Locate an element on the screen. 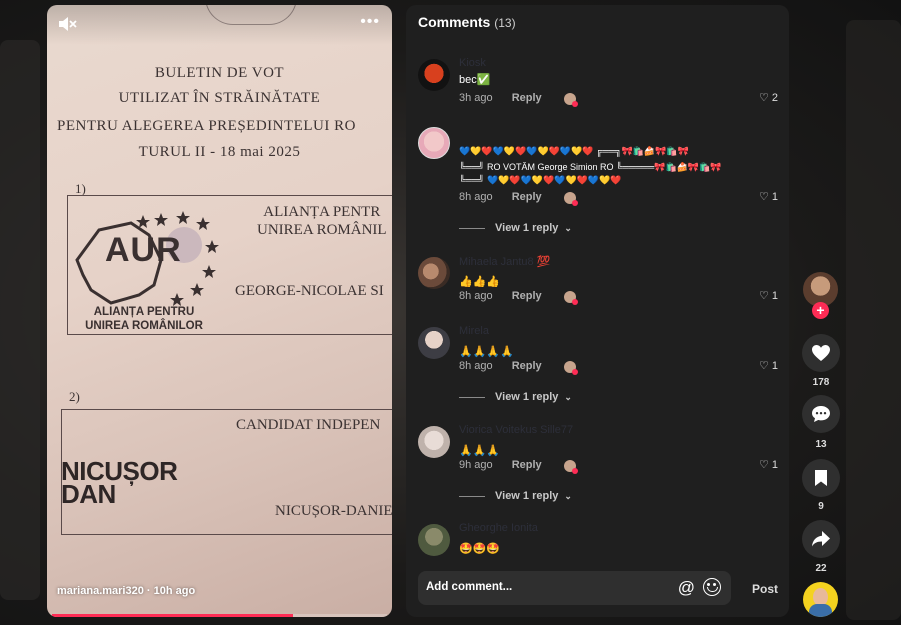 The image size is (901, 625). video-progress-bar is located at coordinates (219, 615).